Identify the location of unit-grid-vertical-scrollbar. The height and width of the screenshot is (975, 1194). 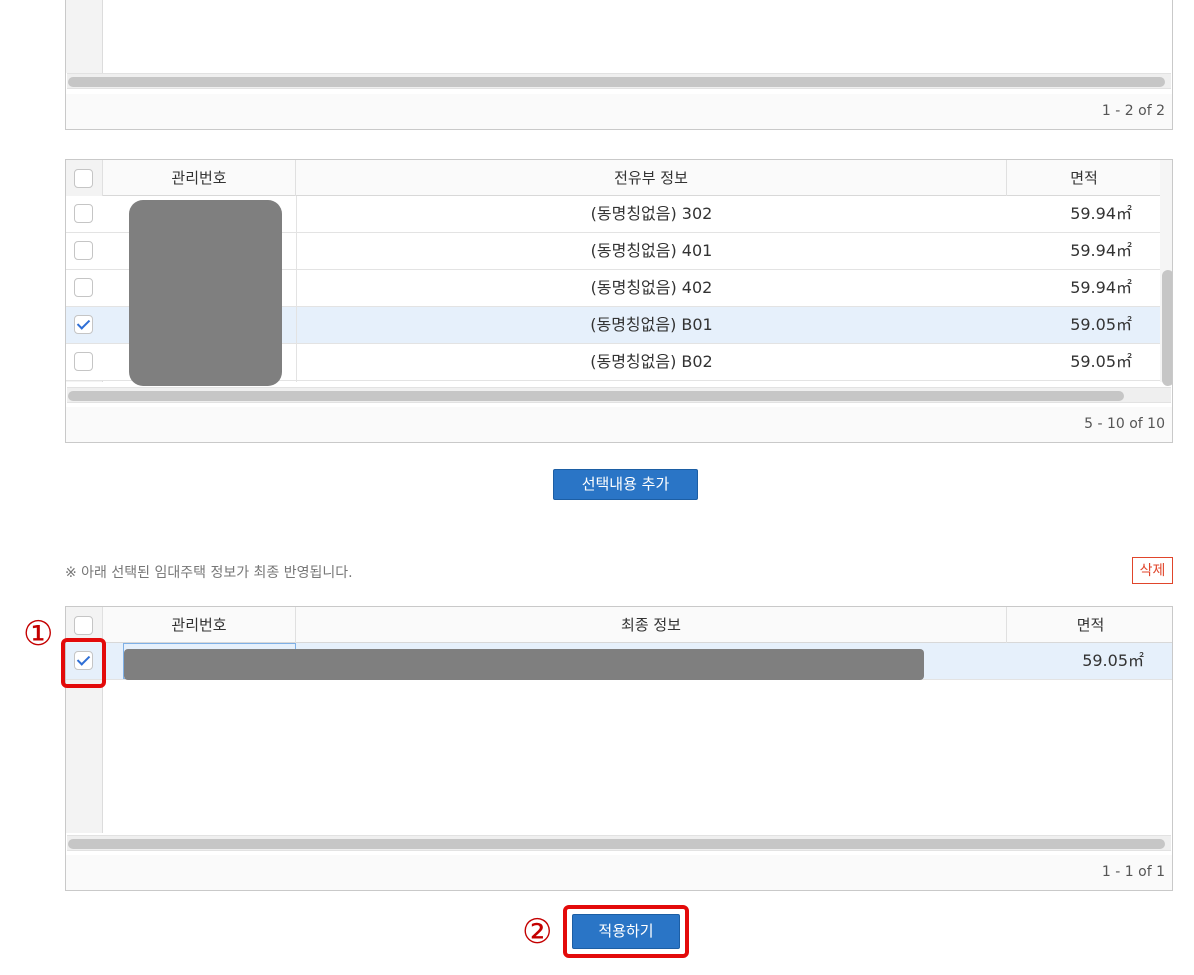
(1166, 273).